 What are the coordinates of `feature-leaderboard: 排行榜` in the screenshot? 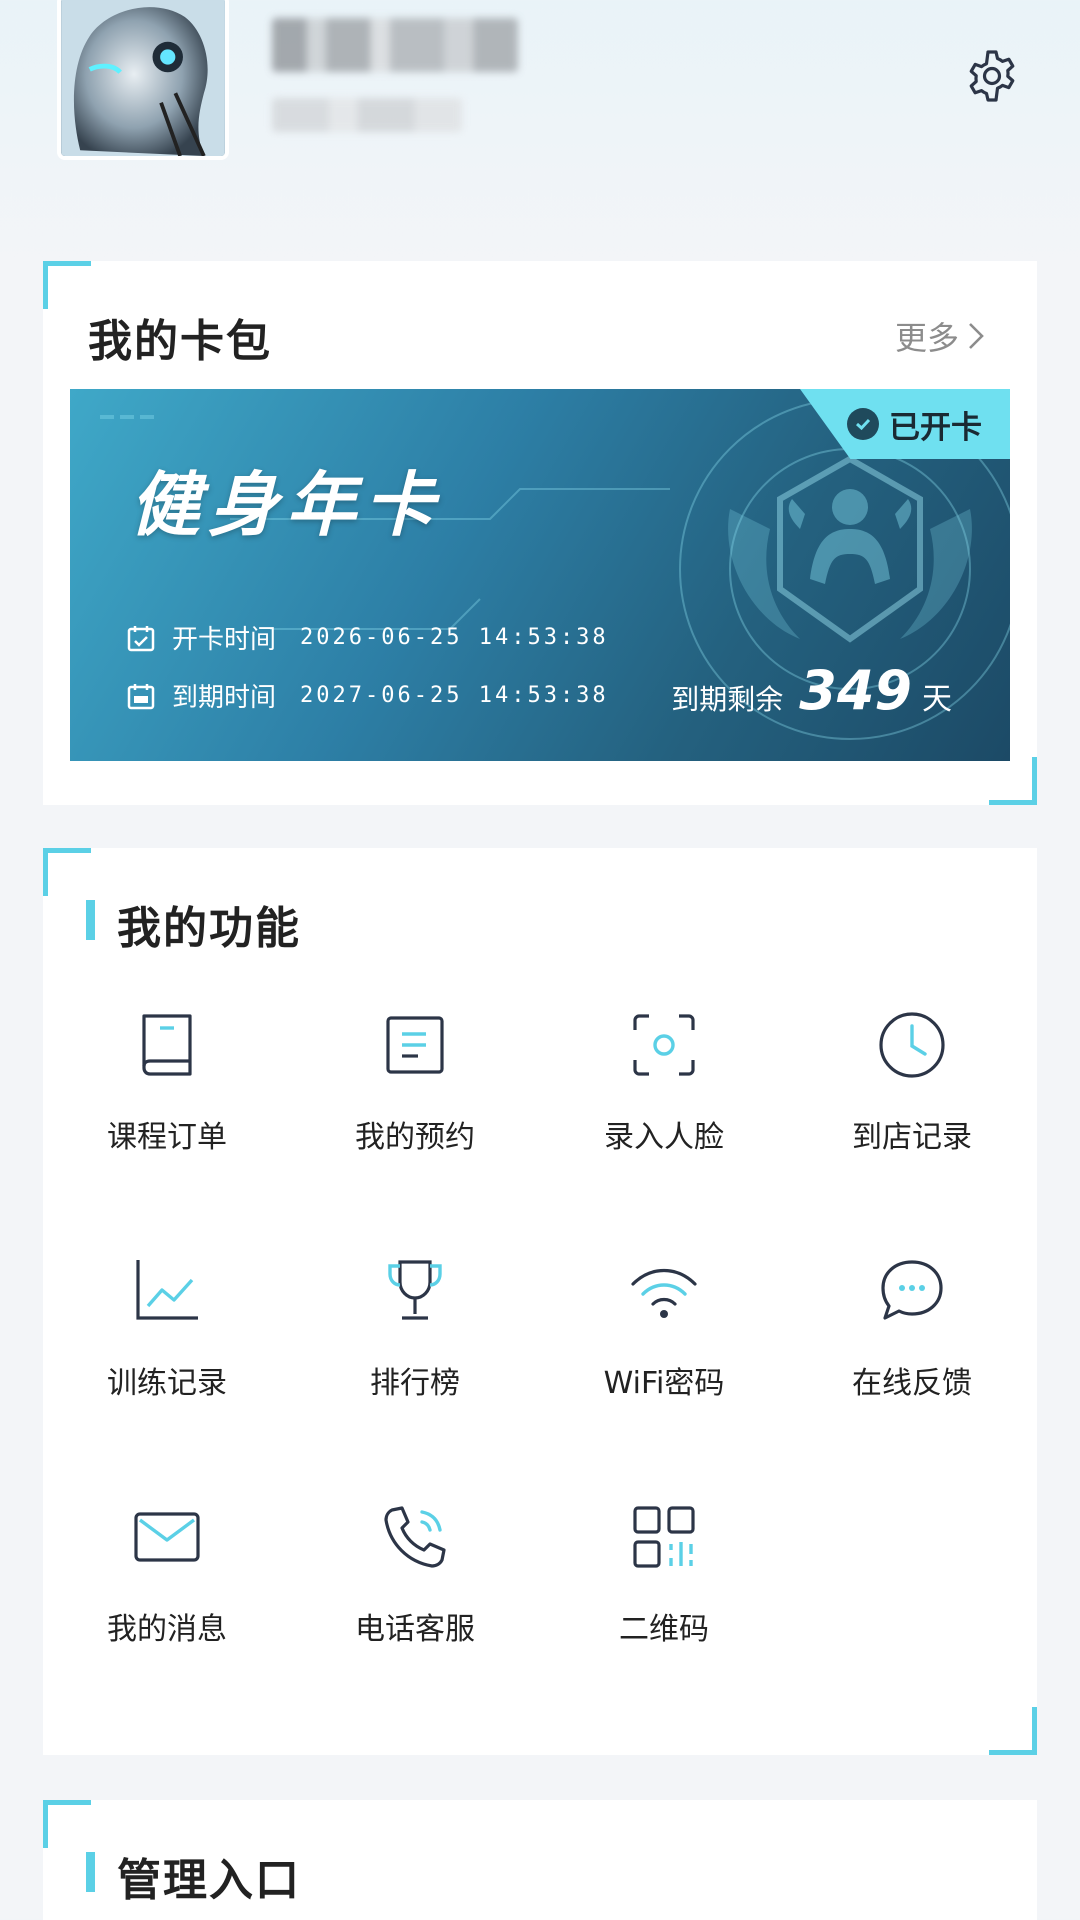 It's located at (415, 1354).